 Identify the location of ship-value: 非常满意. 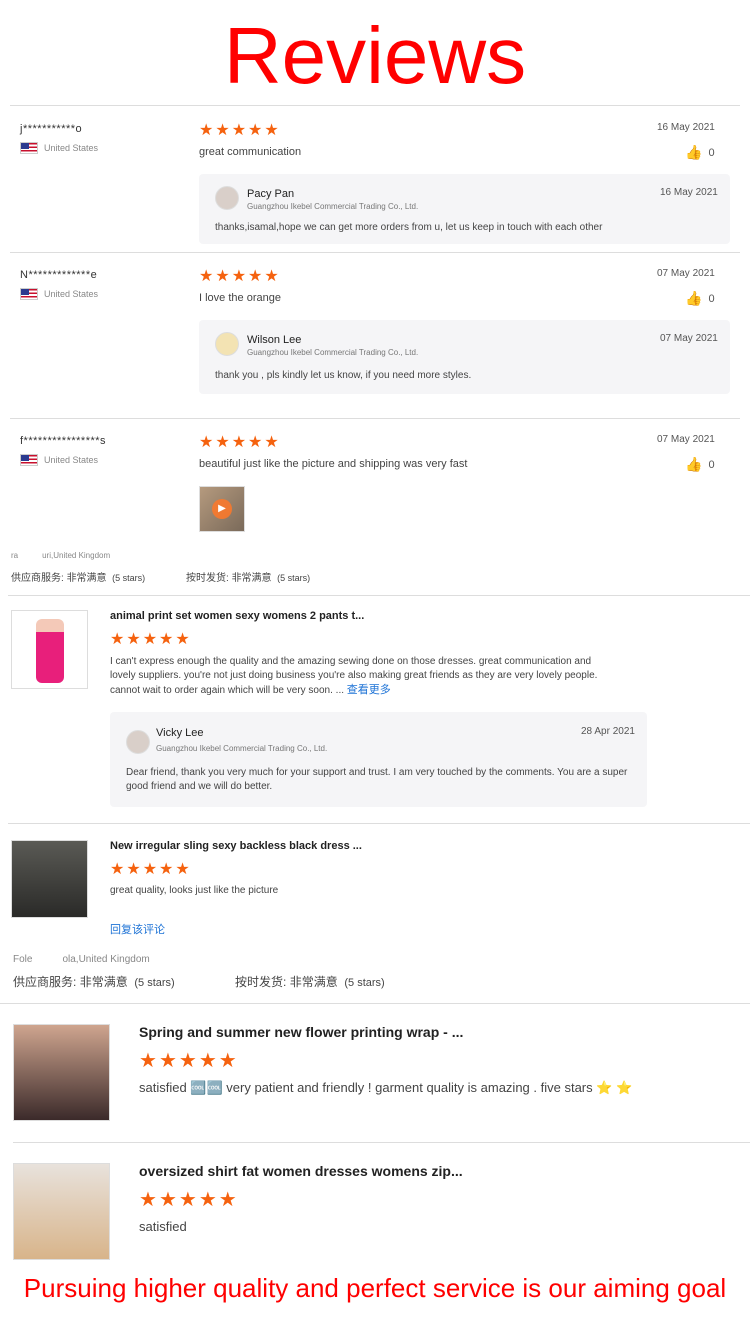
(251, 578).